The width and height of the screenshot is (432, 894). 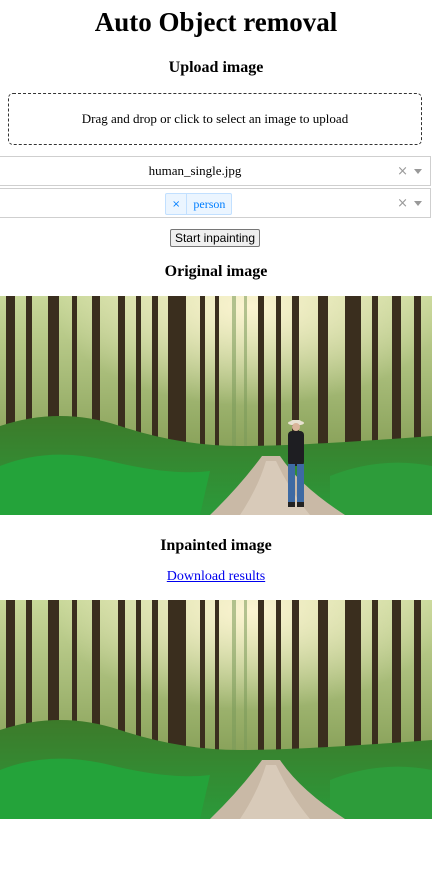 What do you see at coordinates (216, 22) in the screenshot?
I see `page-title: Auto Object removal` at bounding box center [216, 22].